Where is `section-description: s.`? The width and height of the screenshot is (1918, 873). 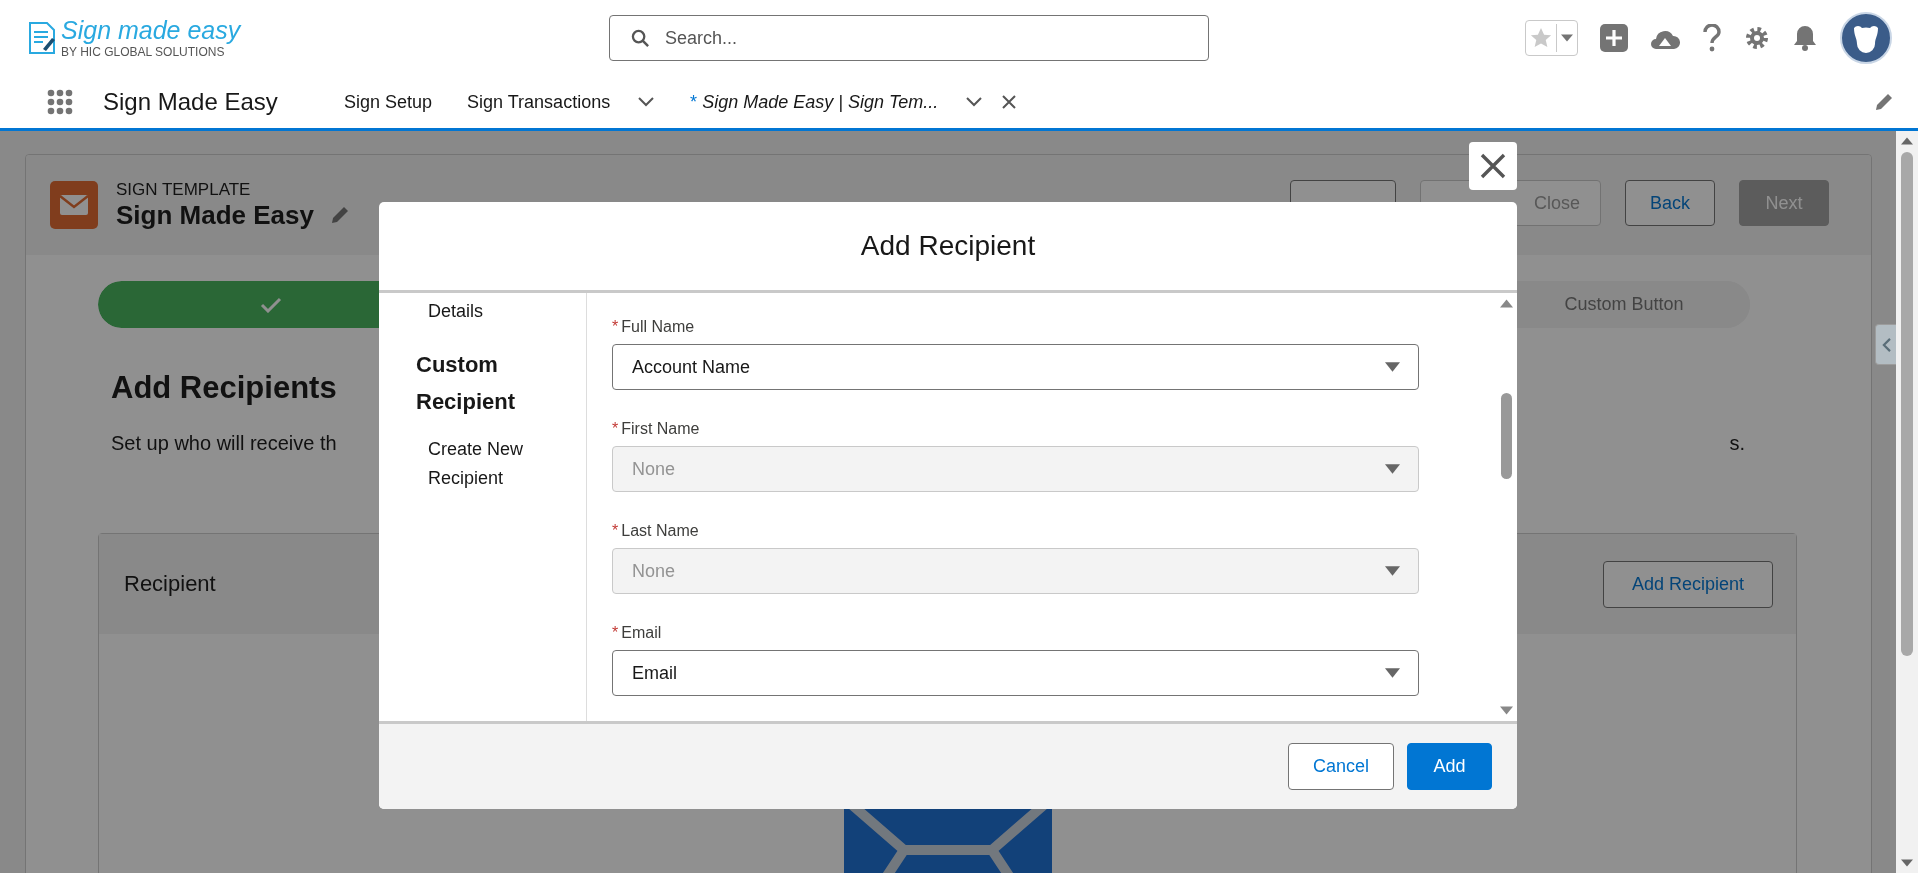 section-description: s. is located at coordinates (1737, 443).